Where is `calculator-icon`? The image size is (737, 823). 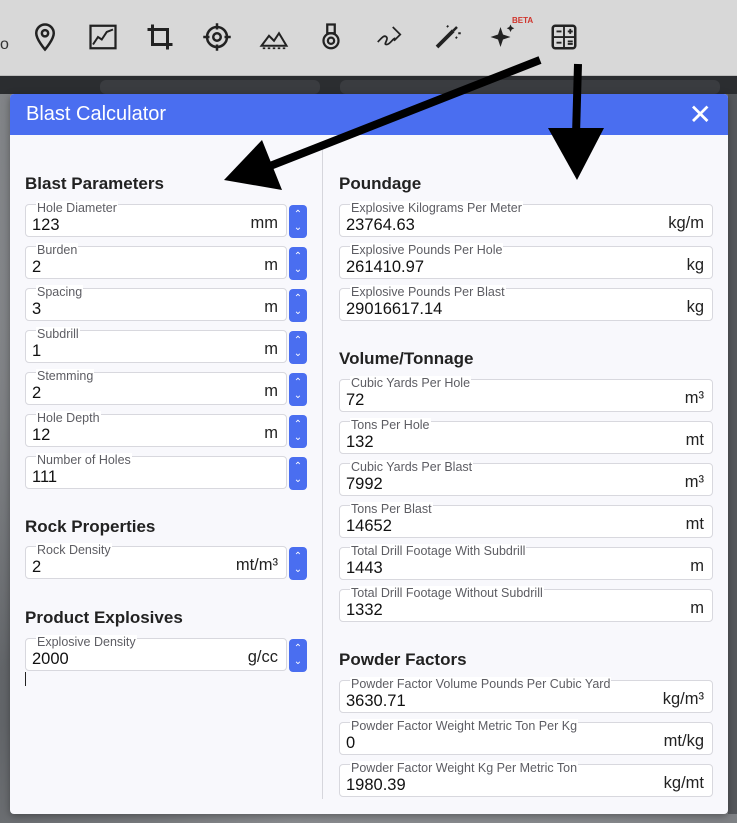 calculator-icon is located at coordinates (564, 37).